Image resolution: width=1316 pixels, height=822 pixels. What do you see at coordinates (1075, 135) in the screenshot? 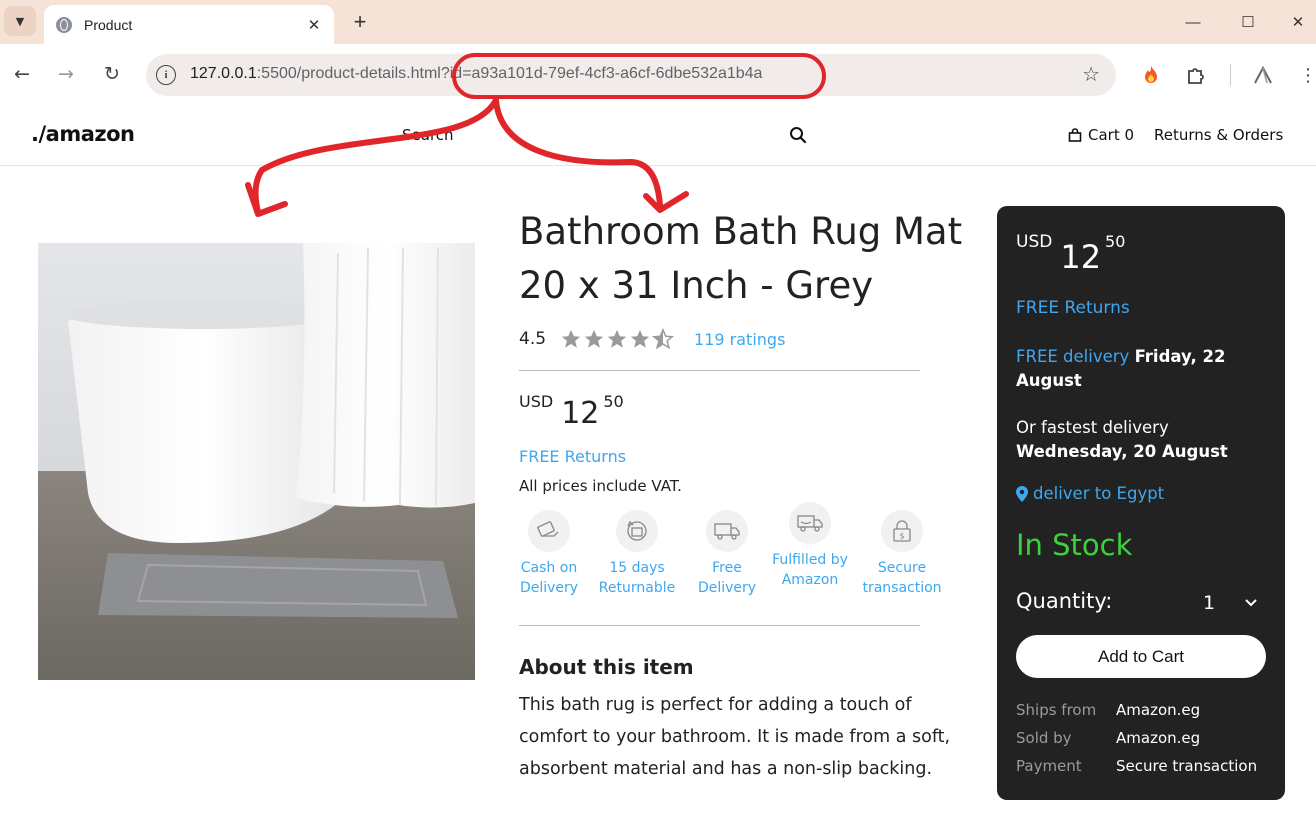
I see `shopping-bag-icon` at bounding box center [1075, 135].